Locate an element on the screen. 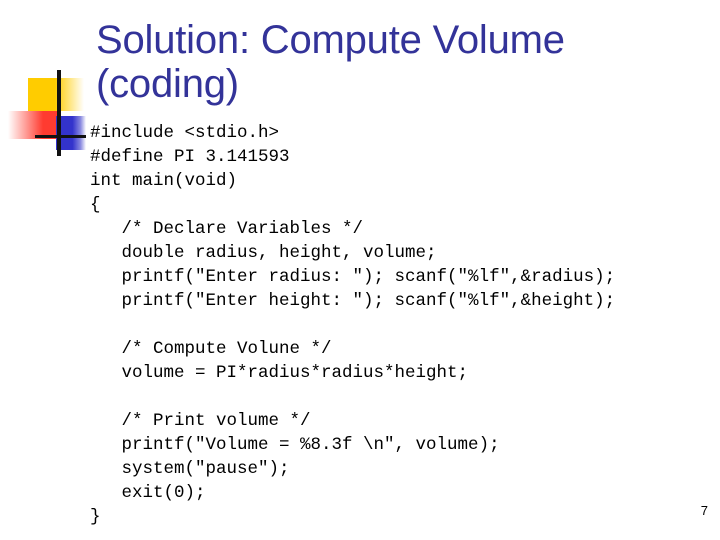 This screenshot has width=720, height=540. horizontal-rule-icon is located at coordinates (60, 136).